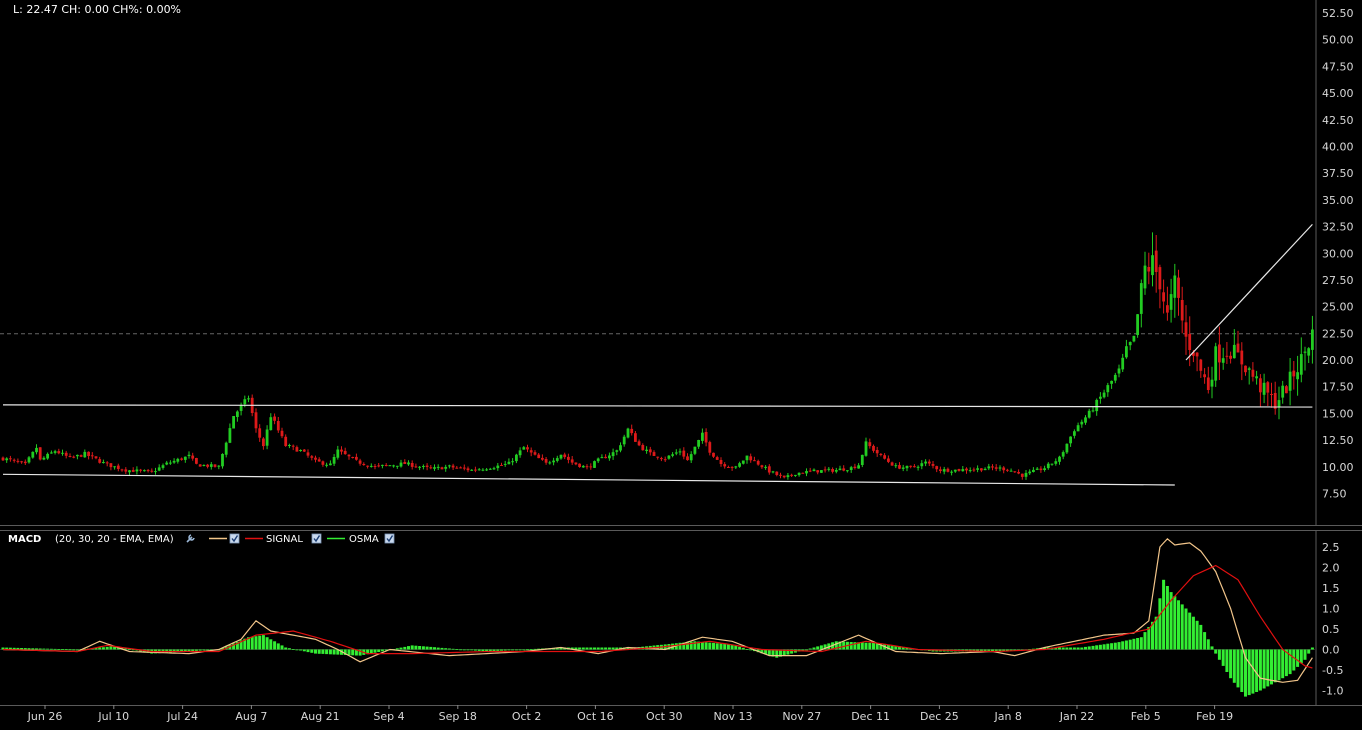 The image size is (1362, 730). Describe the element at coordinates (1338, 120) in the screenshot. I see `price-y-tick: 42.50` at that location.